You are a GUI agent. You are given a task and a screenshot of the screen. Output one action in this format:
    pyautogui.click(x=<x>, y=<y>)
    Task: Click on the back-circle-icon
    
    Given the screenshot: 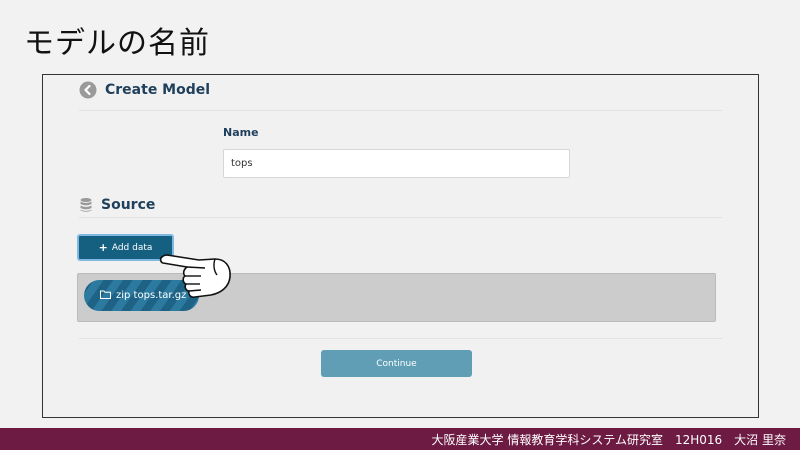 What is the action you would take?
    pyautogui.click(x=88, y=90)
    